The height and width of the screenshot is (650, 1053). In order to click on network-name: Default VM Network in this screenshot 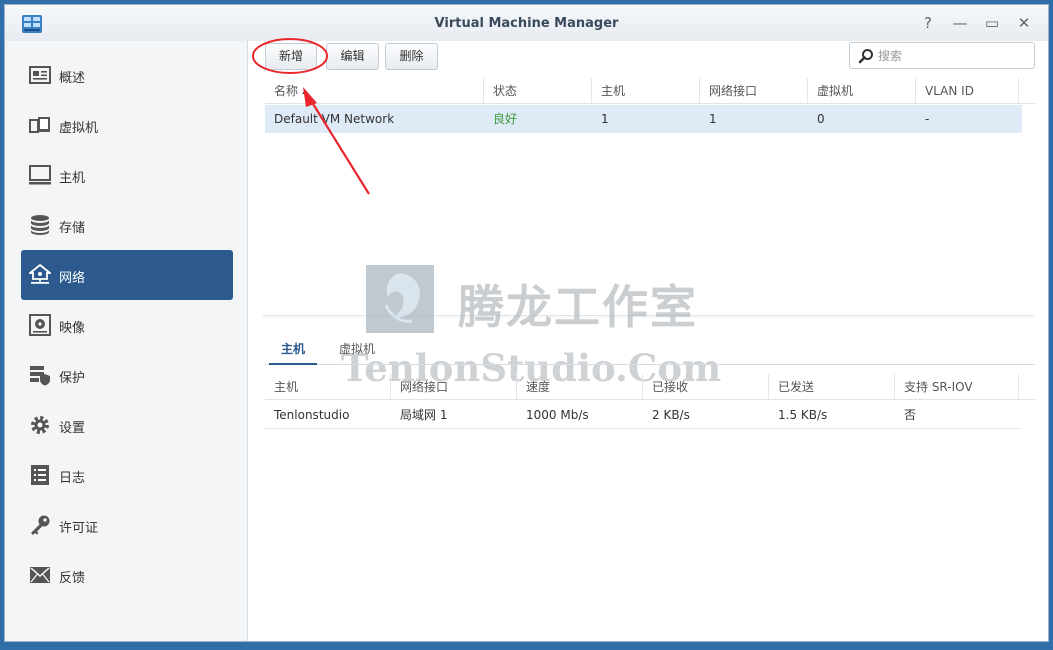, I will do `click(334, 119)`.